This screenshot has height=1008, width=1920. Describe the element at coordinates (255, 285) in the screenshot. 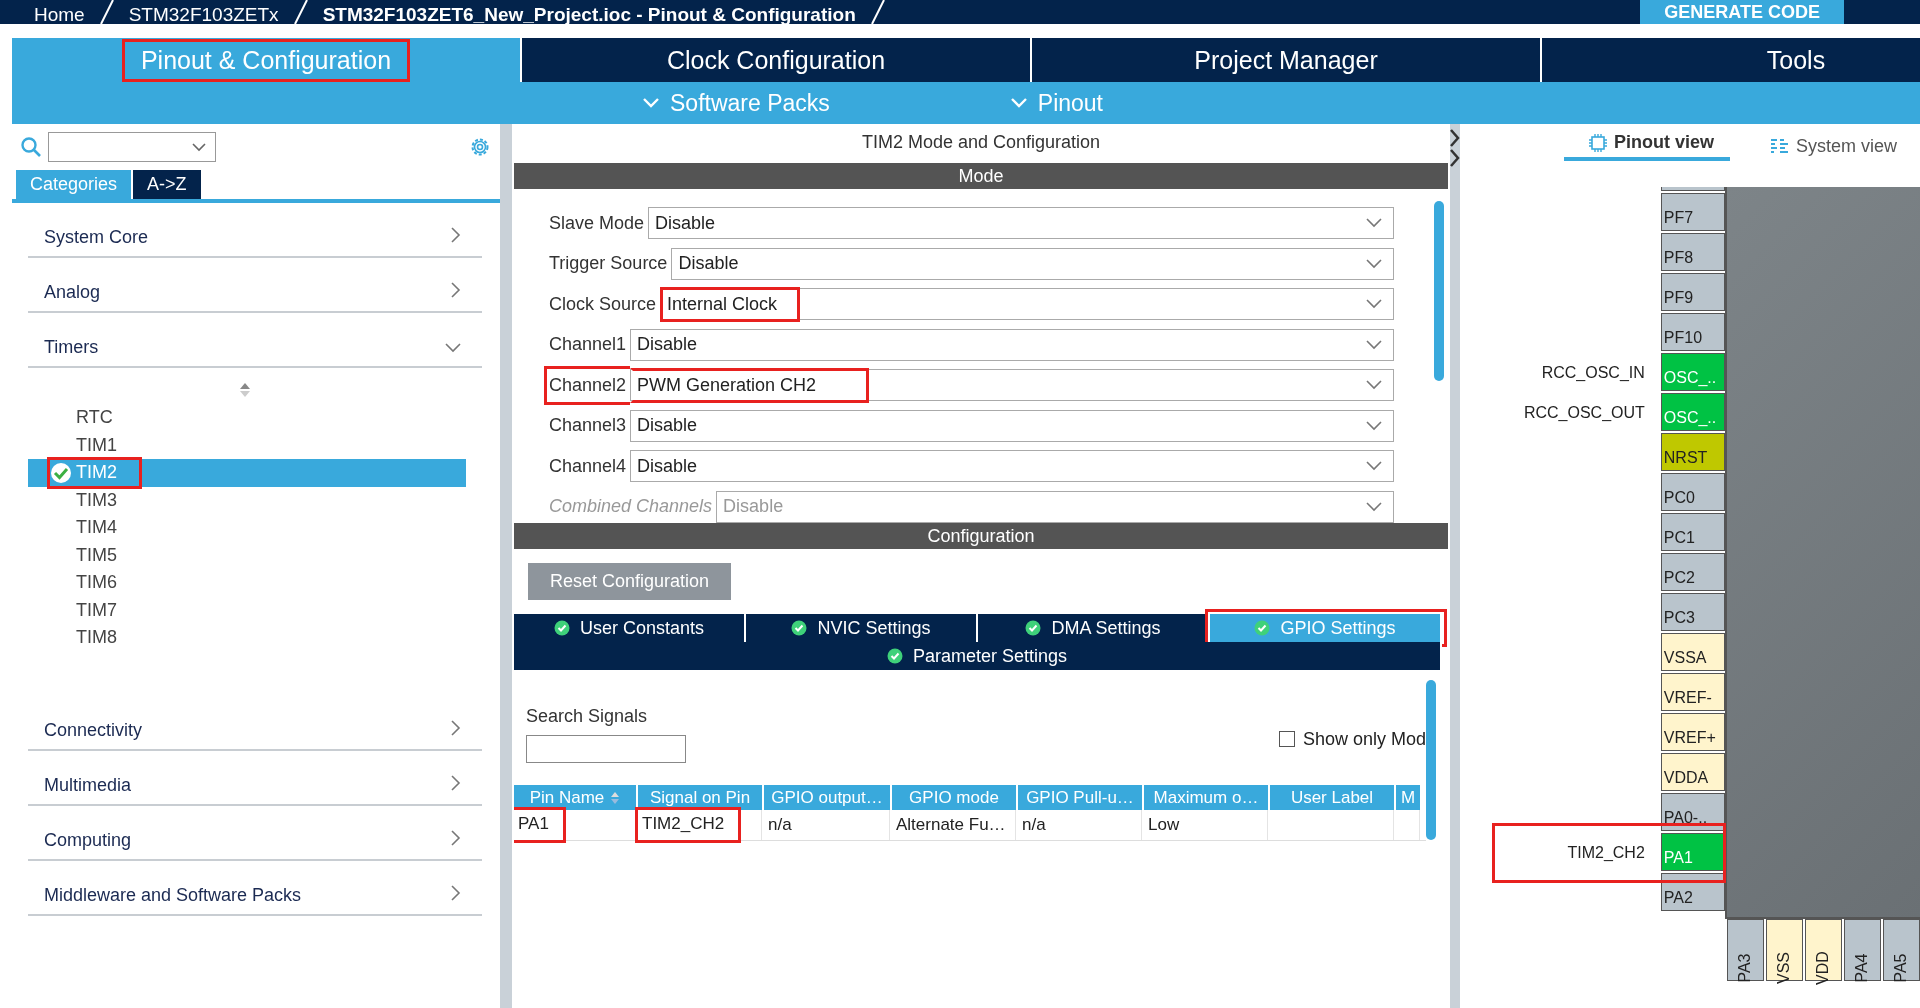

I see `category-item: Analog` at that location.